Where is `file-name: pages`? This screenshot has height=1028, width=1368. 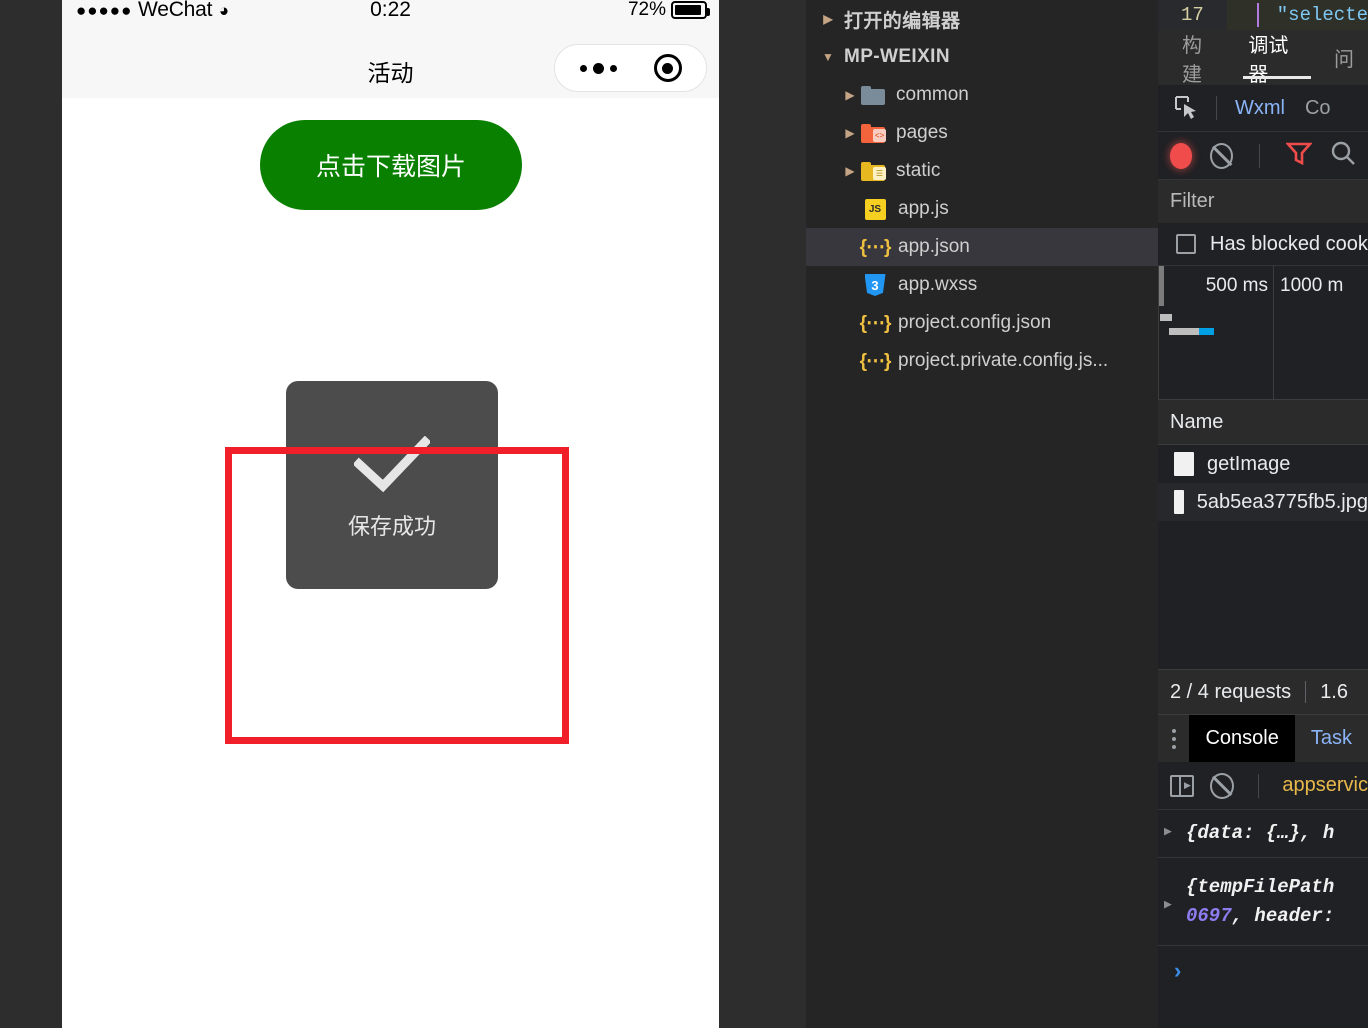
file-name: pages is located at coordinates (922, 132).